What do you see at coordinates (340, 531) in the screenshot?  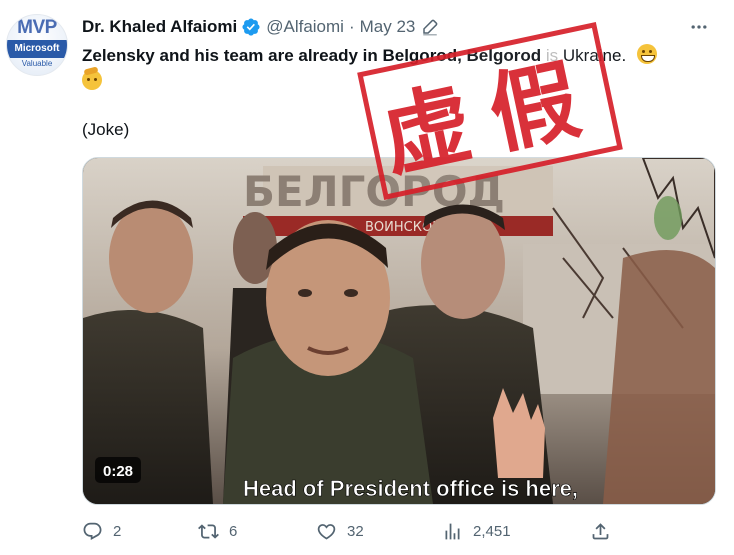 I see `like-button: 32` at bounding box center [340, 531].